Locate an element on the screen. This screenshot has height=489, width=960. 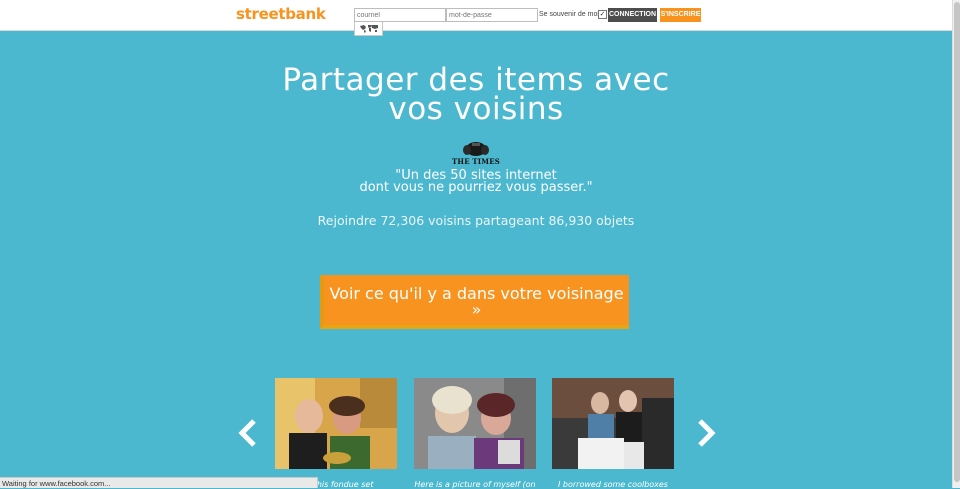
remember-me-label: Se souvenir de moi is located at coordinates (569, 14).